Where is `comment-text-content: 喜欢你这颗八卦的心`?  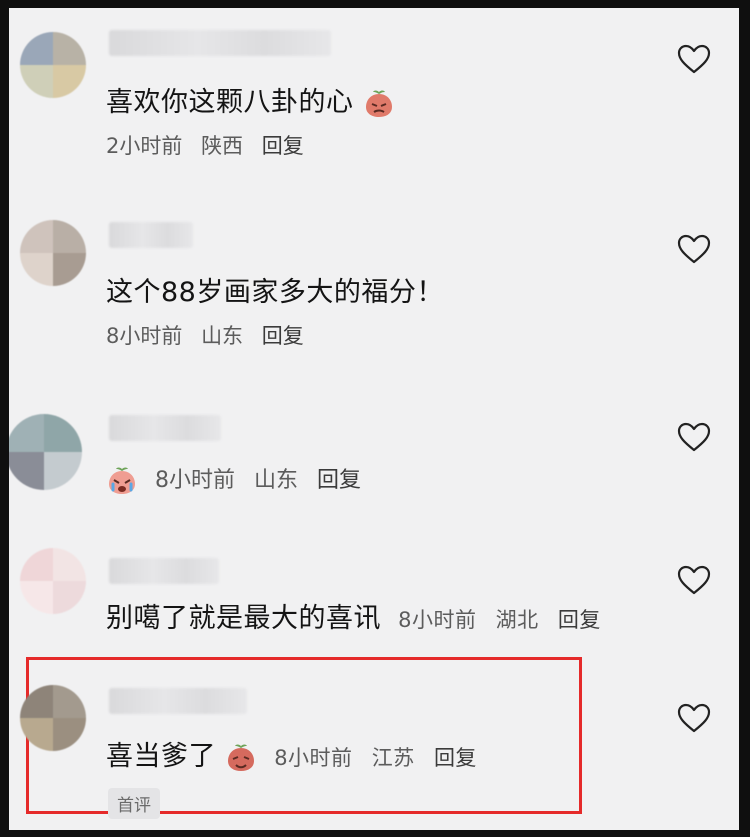 comment-text-content: 喜欢你这颗八卦的心 is located at coordinates (230, 102).